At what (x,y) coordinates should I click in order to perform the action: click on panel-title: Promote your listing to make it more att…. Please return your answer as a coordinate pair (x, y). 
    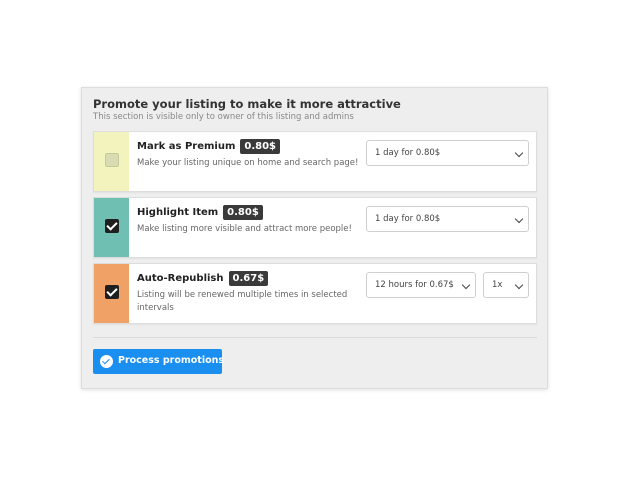
    Looking at the image, I should click on (247, 104).